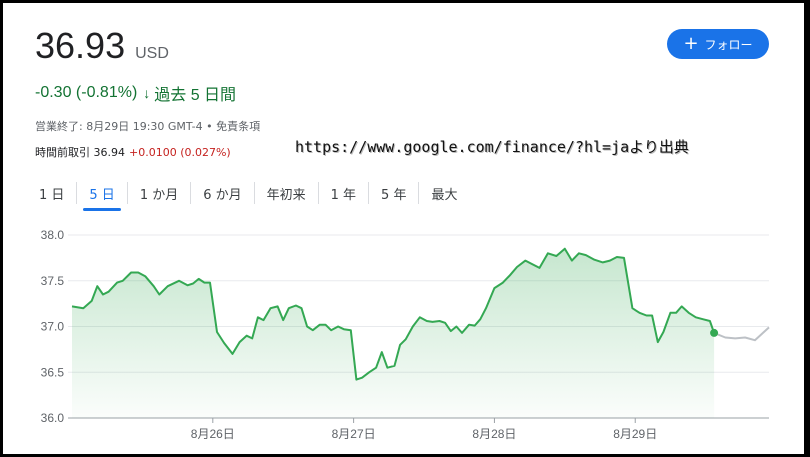 This screenshot has height=457, width=810. I want to click on market-status: 営業終了: 8月29日 19:30 GMT-4 • 免責条項, so click(148, 126).